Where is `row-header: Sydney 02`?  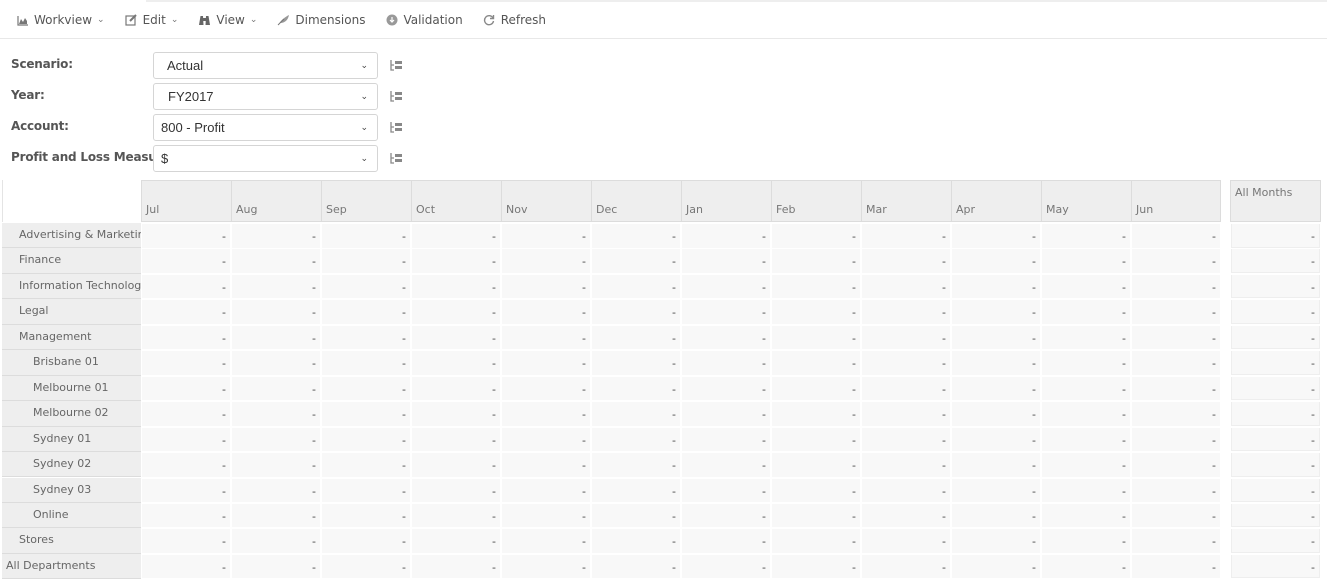 row-header: Sydney 02 is located at coordinates (71, 465).